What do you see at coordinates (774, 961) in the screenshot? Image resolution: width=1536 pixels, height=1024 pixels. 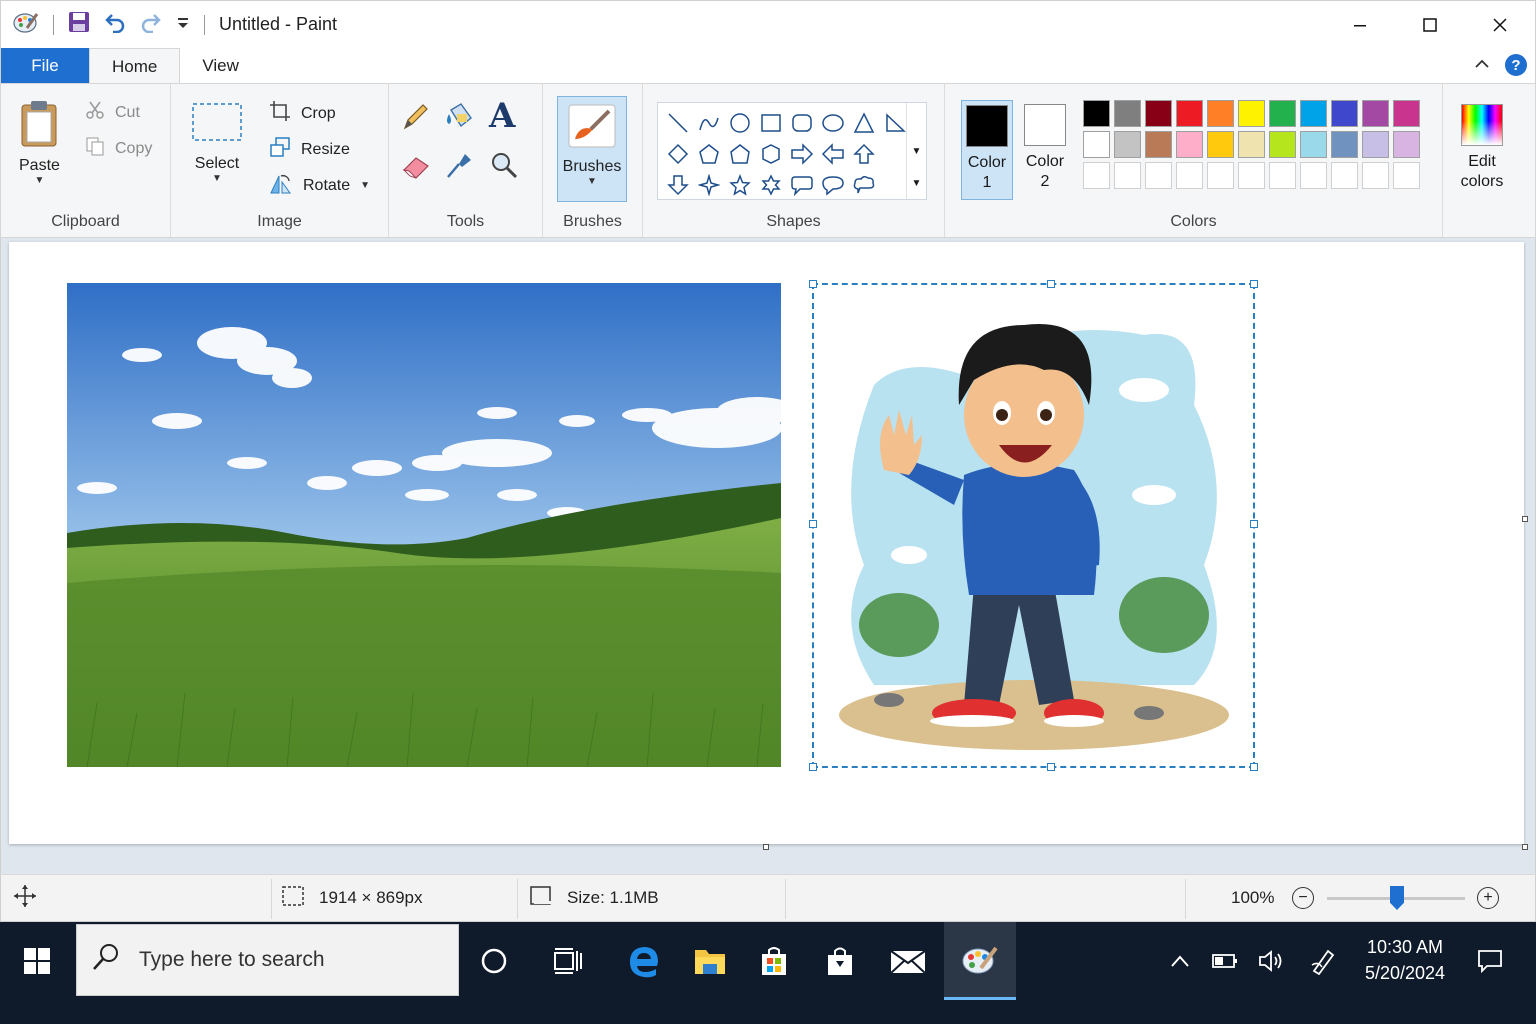 I see `store-icon` at bounding box center [774, 961].